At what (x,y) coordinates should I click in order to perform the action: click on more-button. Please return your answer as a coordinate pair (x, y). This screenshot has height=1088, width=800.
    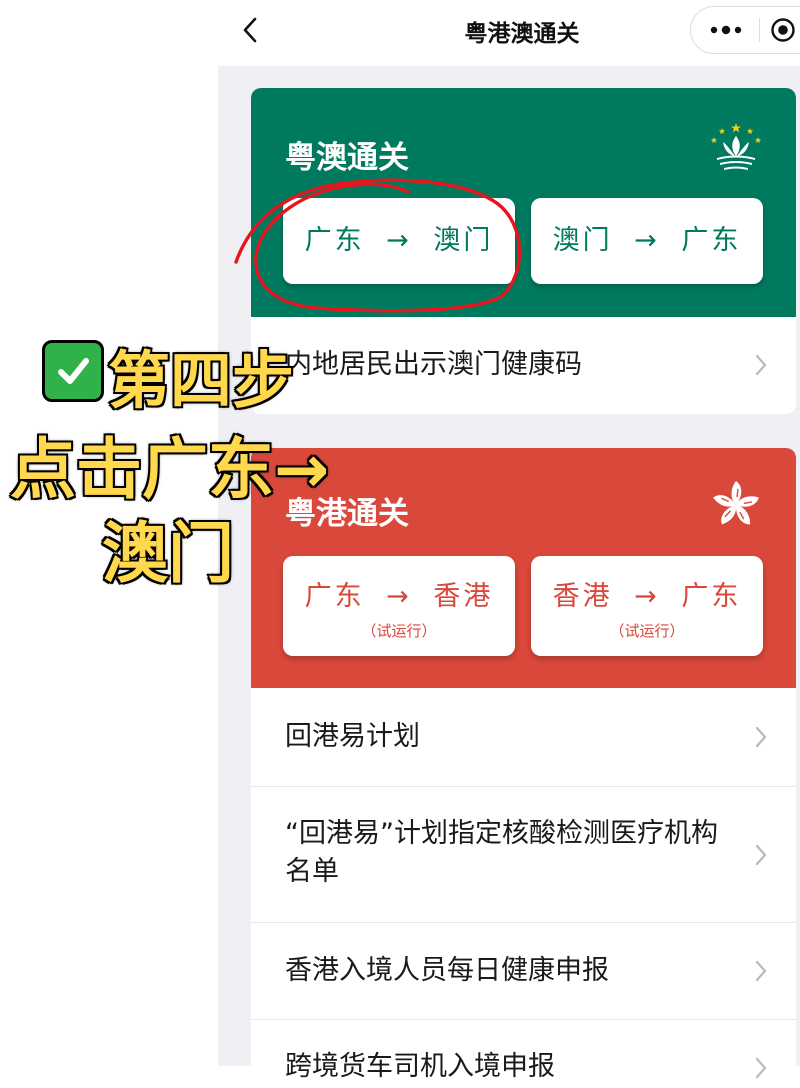
    Looking at the image, I should click on (726, 30).